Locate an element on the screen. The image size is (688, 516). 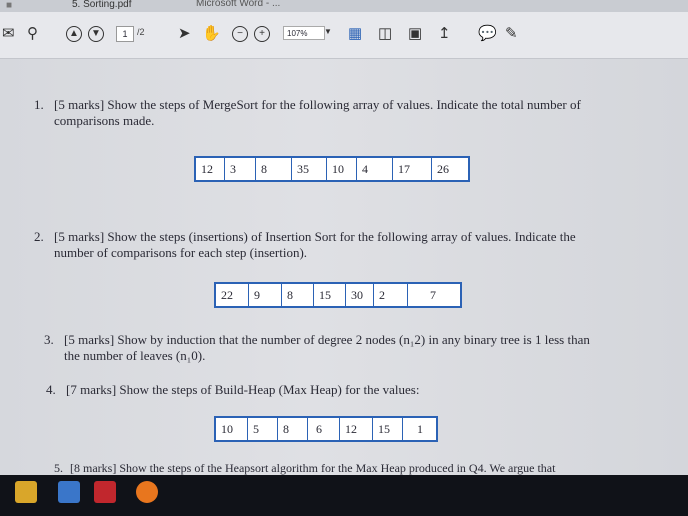
email-icon: ✉ is located at coordinates (8, 34).